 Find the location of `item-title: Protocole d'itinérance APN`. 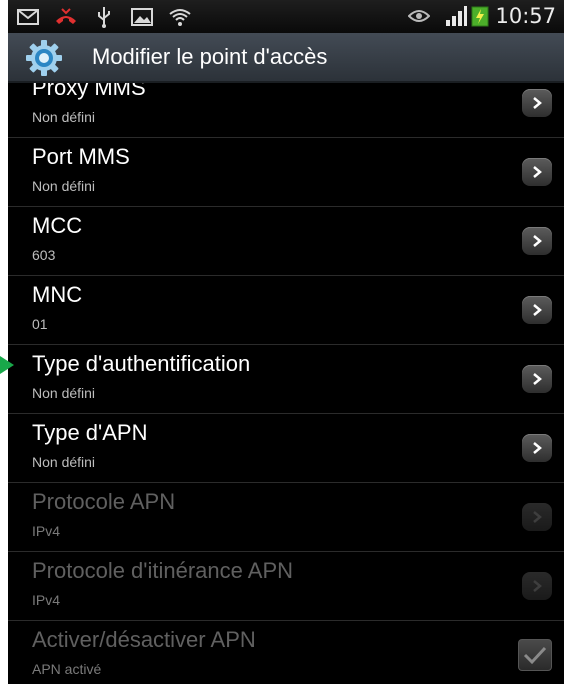

item-title: Protocole d'itinérance APN is located at coordinates (163, 570).